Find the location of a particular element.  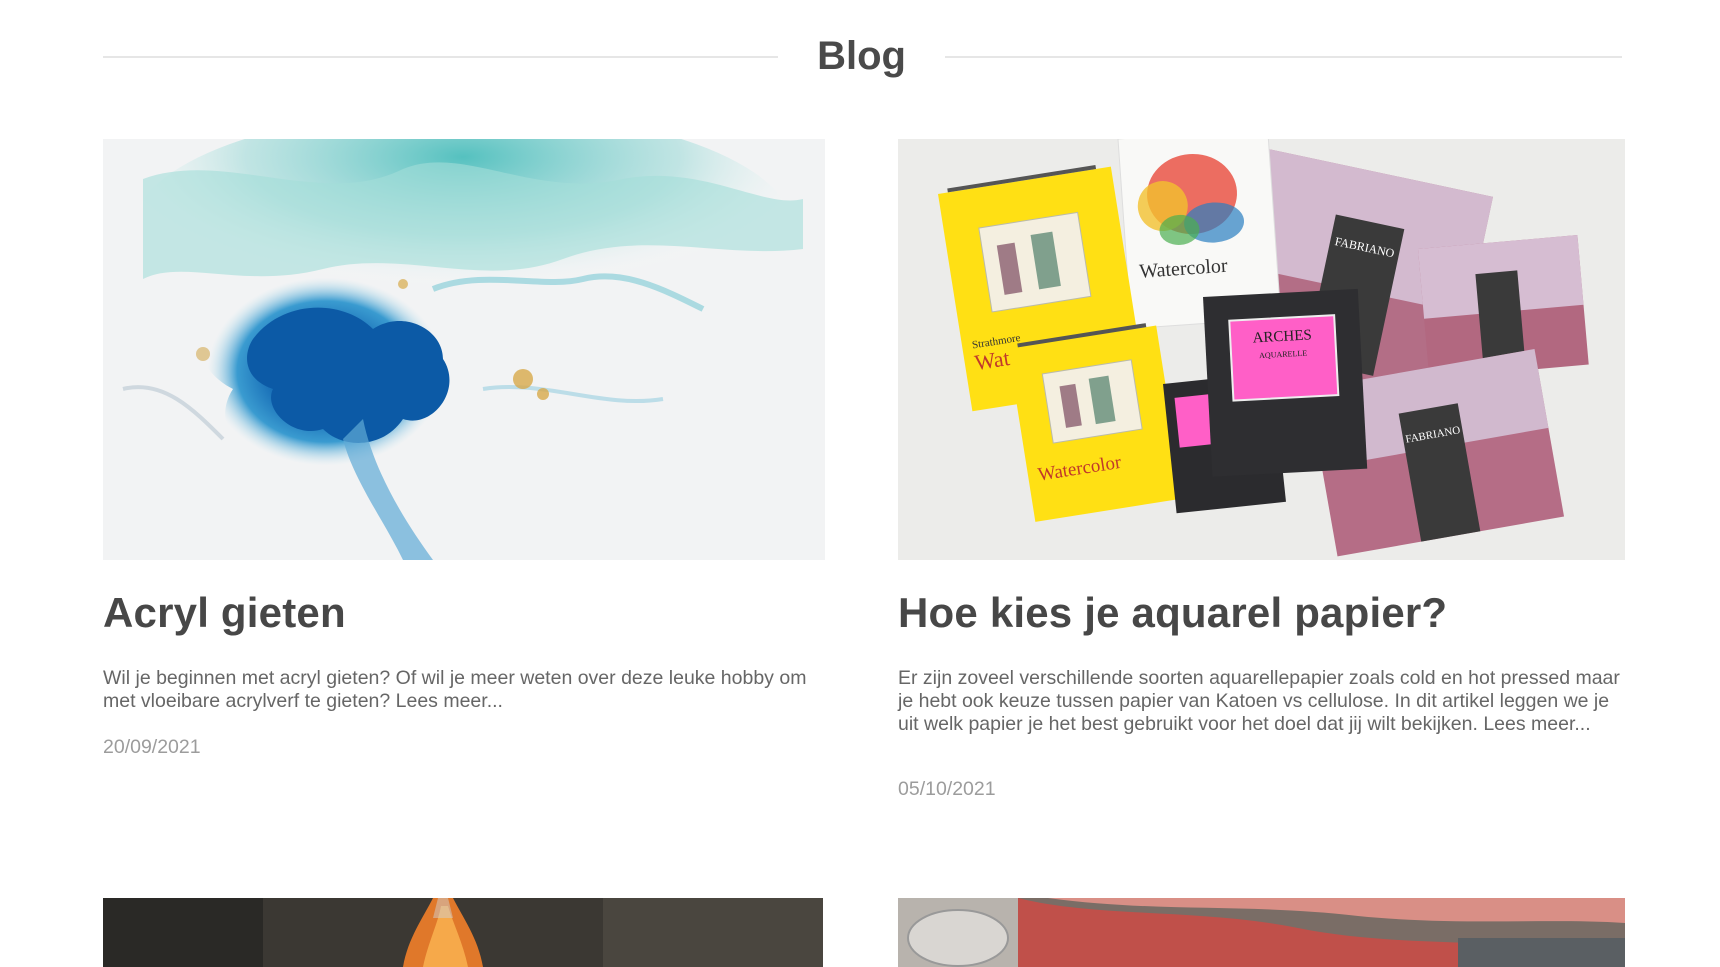

svg-text: ARCHES is located at coordinates (1282, 336).